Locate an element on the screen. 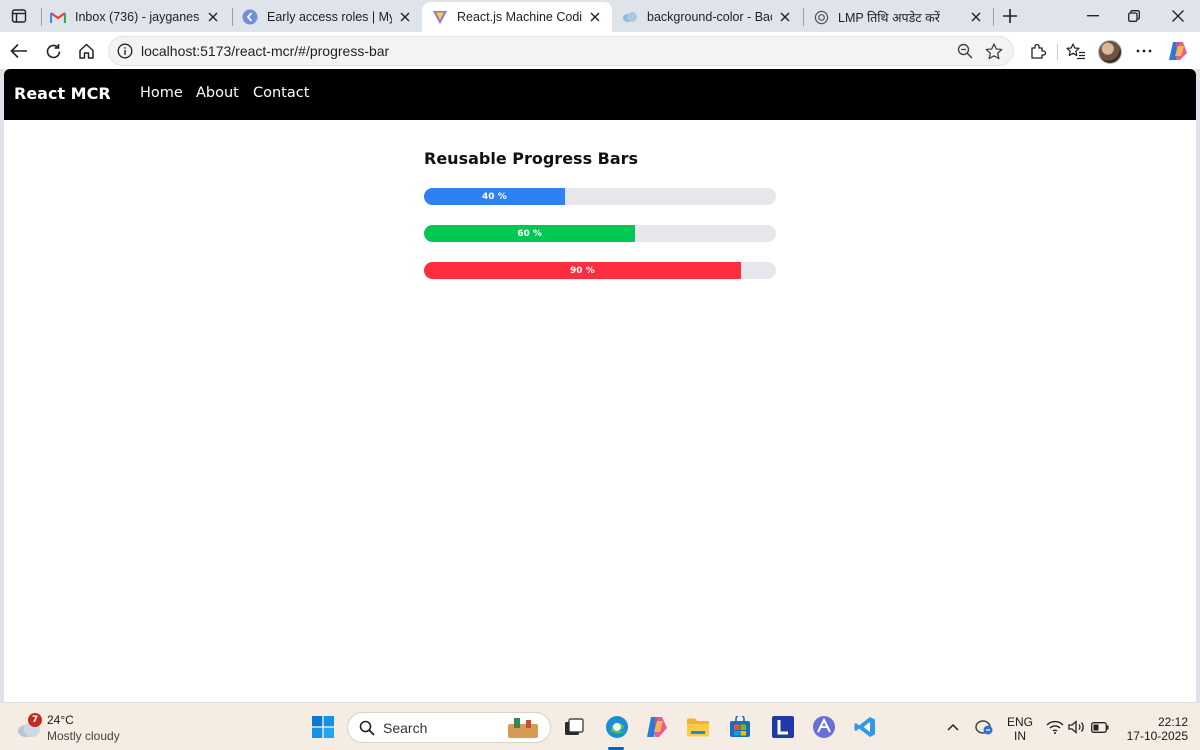 This screenshot has width=1200, height=750. weather-temperature: 24°C is located at coordinates (60, 720).